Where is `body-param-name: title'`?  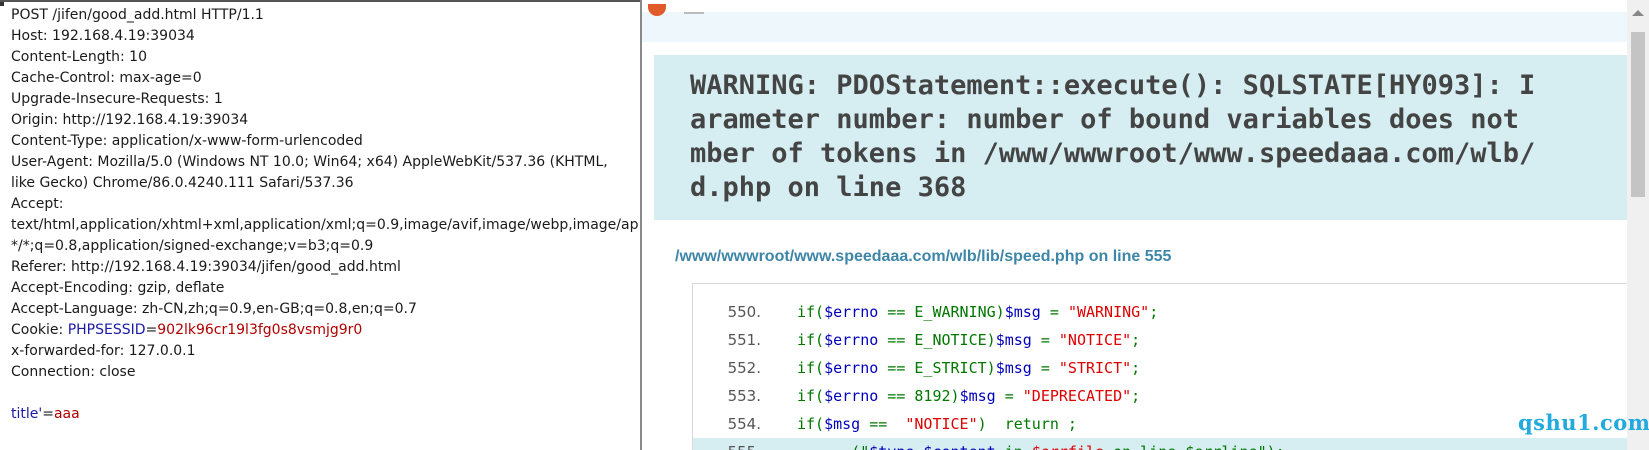
body-param-name: title' is located at coordinates (27, 414).